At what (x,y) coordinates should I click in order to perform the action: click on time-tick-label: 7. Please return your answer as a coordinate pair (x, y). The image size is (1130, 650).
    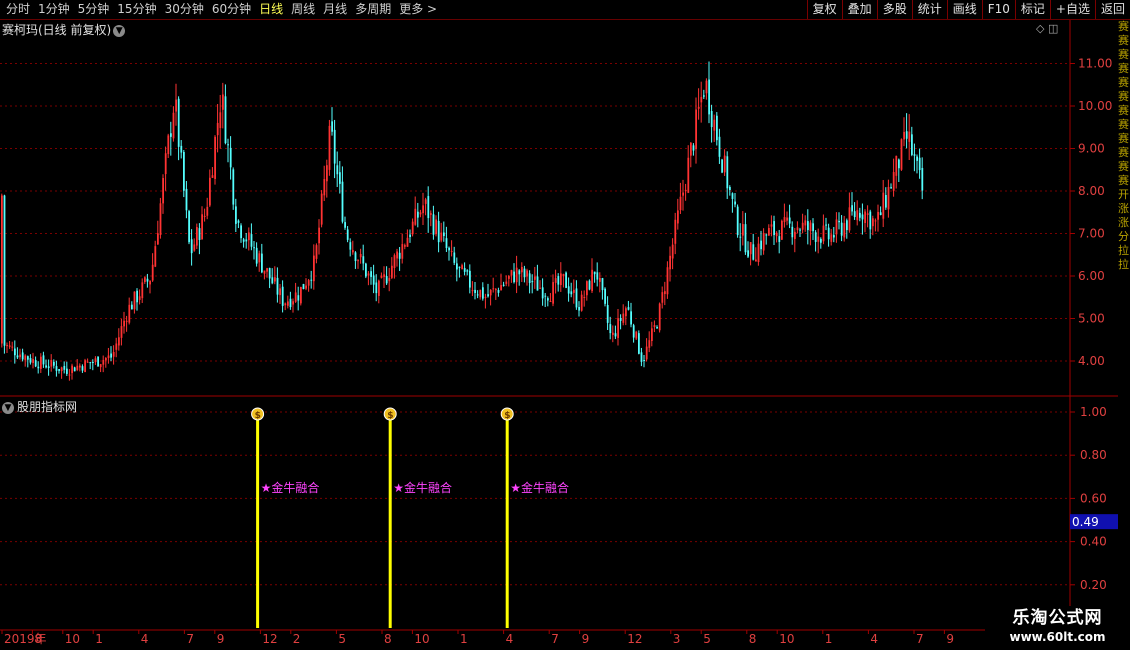
    Looking at the image, I should click on (555, 639).